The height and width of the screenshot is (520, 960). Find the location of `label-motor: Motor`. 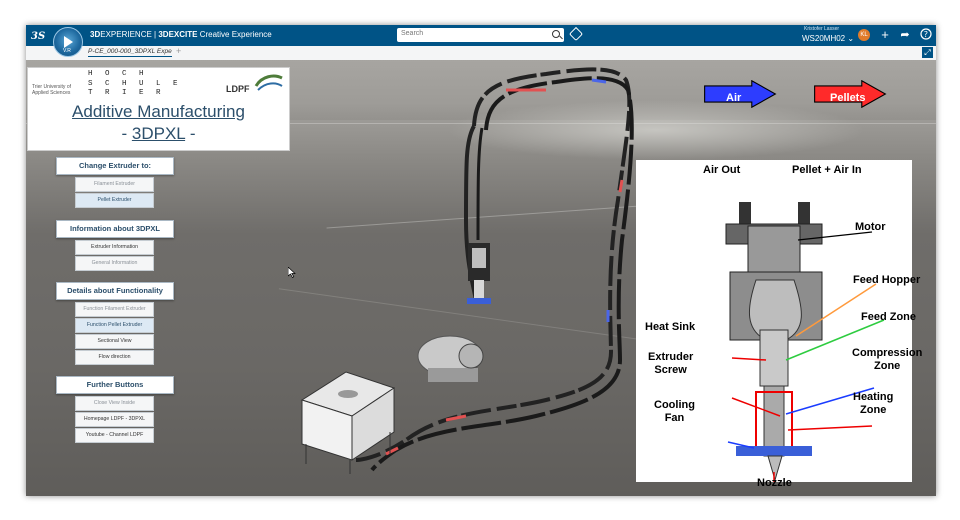

label-motor: Motor is located at coordinates (870, 227).